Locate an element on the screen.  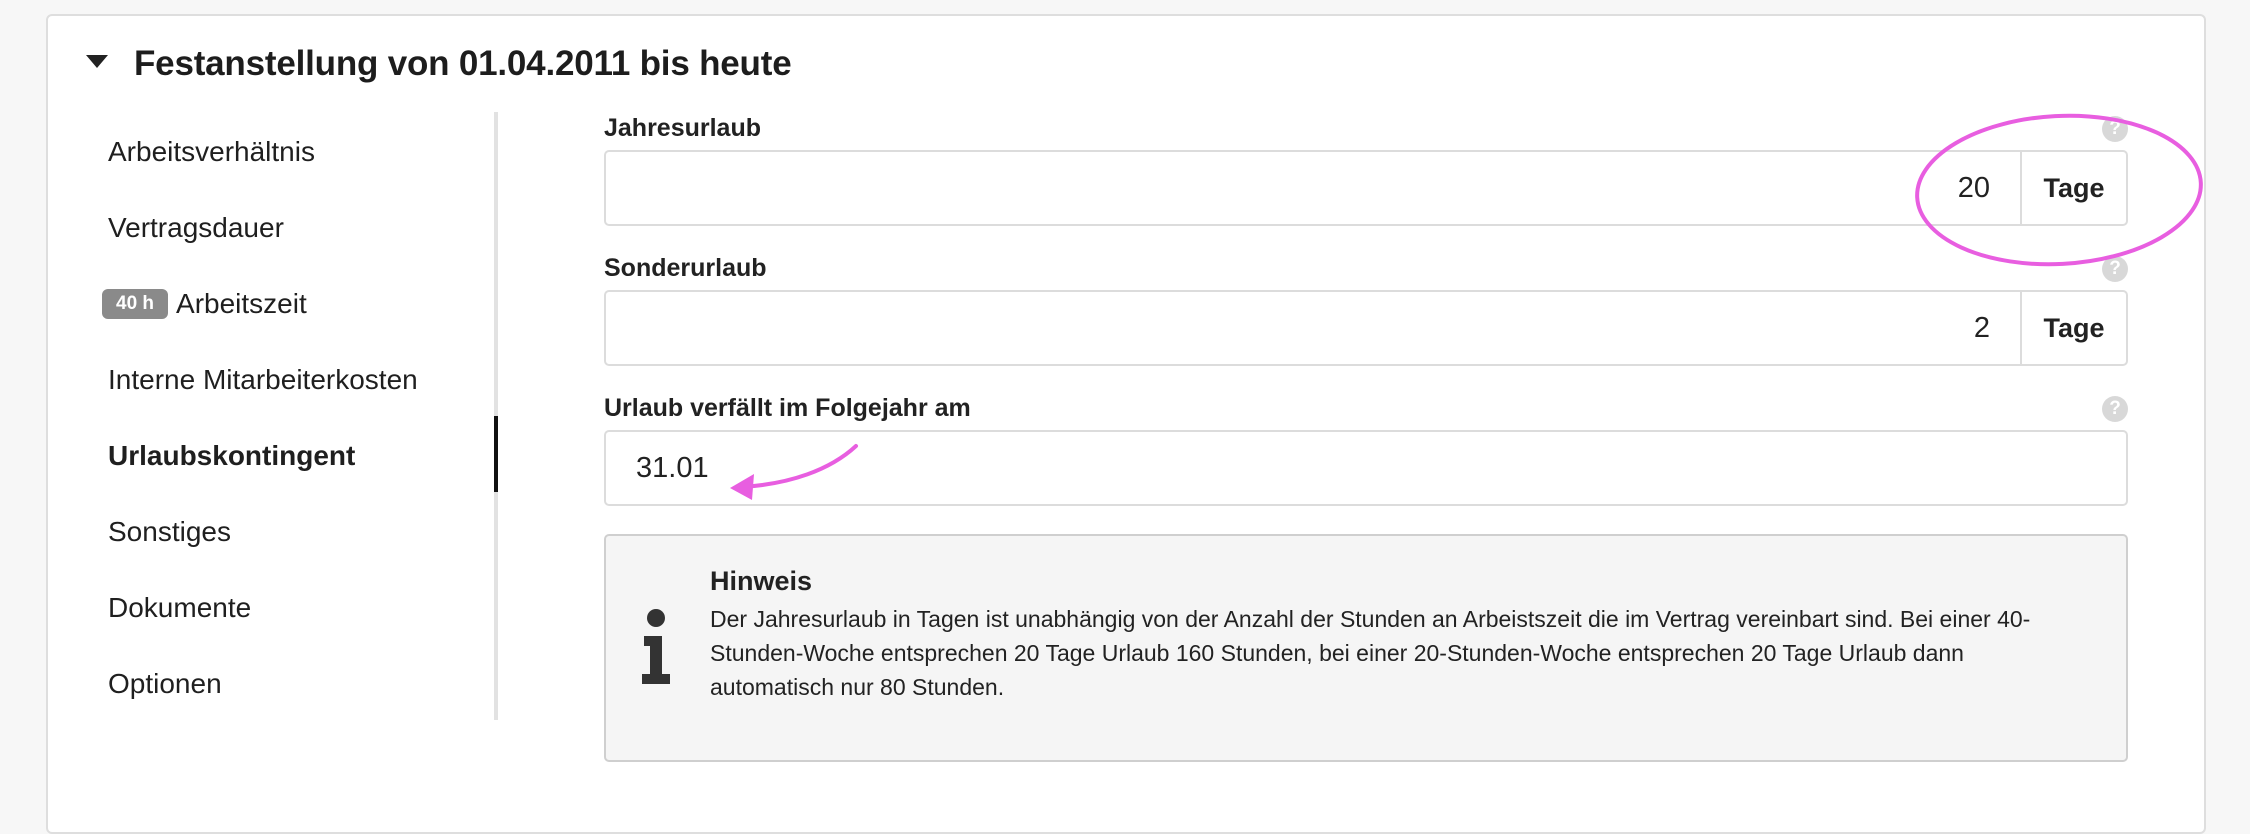
nav-item-dokumente: Dokumente is located at coordinates (273, 608).